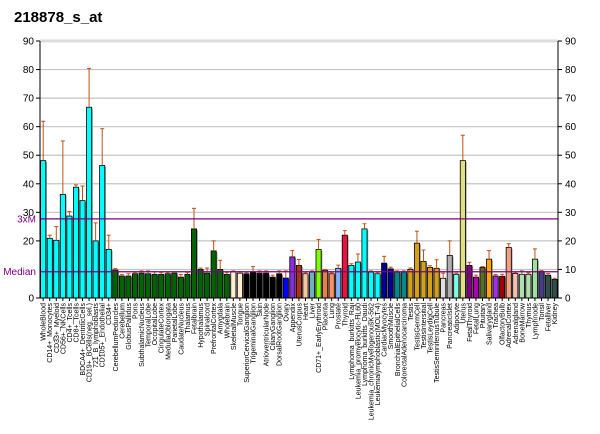 This screenshot has width=600, height=434. What do you see at coordinates (29, 70) in the screenshot?
I see `y-tick-label-left: 80` at bounding box center [29, 70].